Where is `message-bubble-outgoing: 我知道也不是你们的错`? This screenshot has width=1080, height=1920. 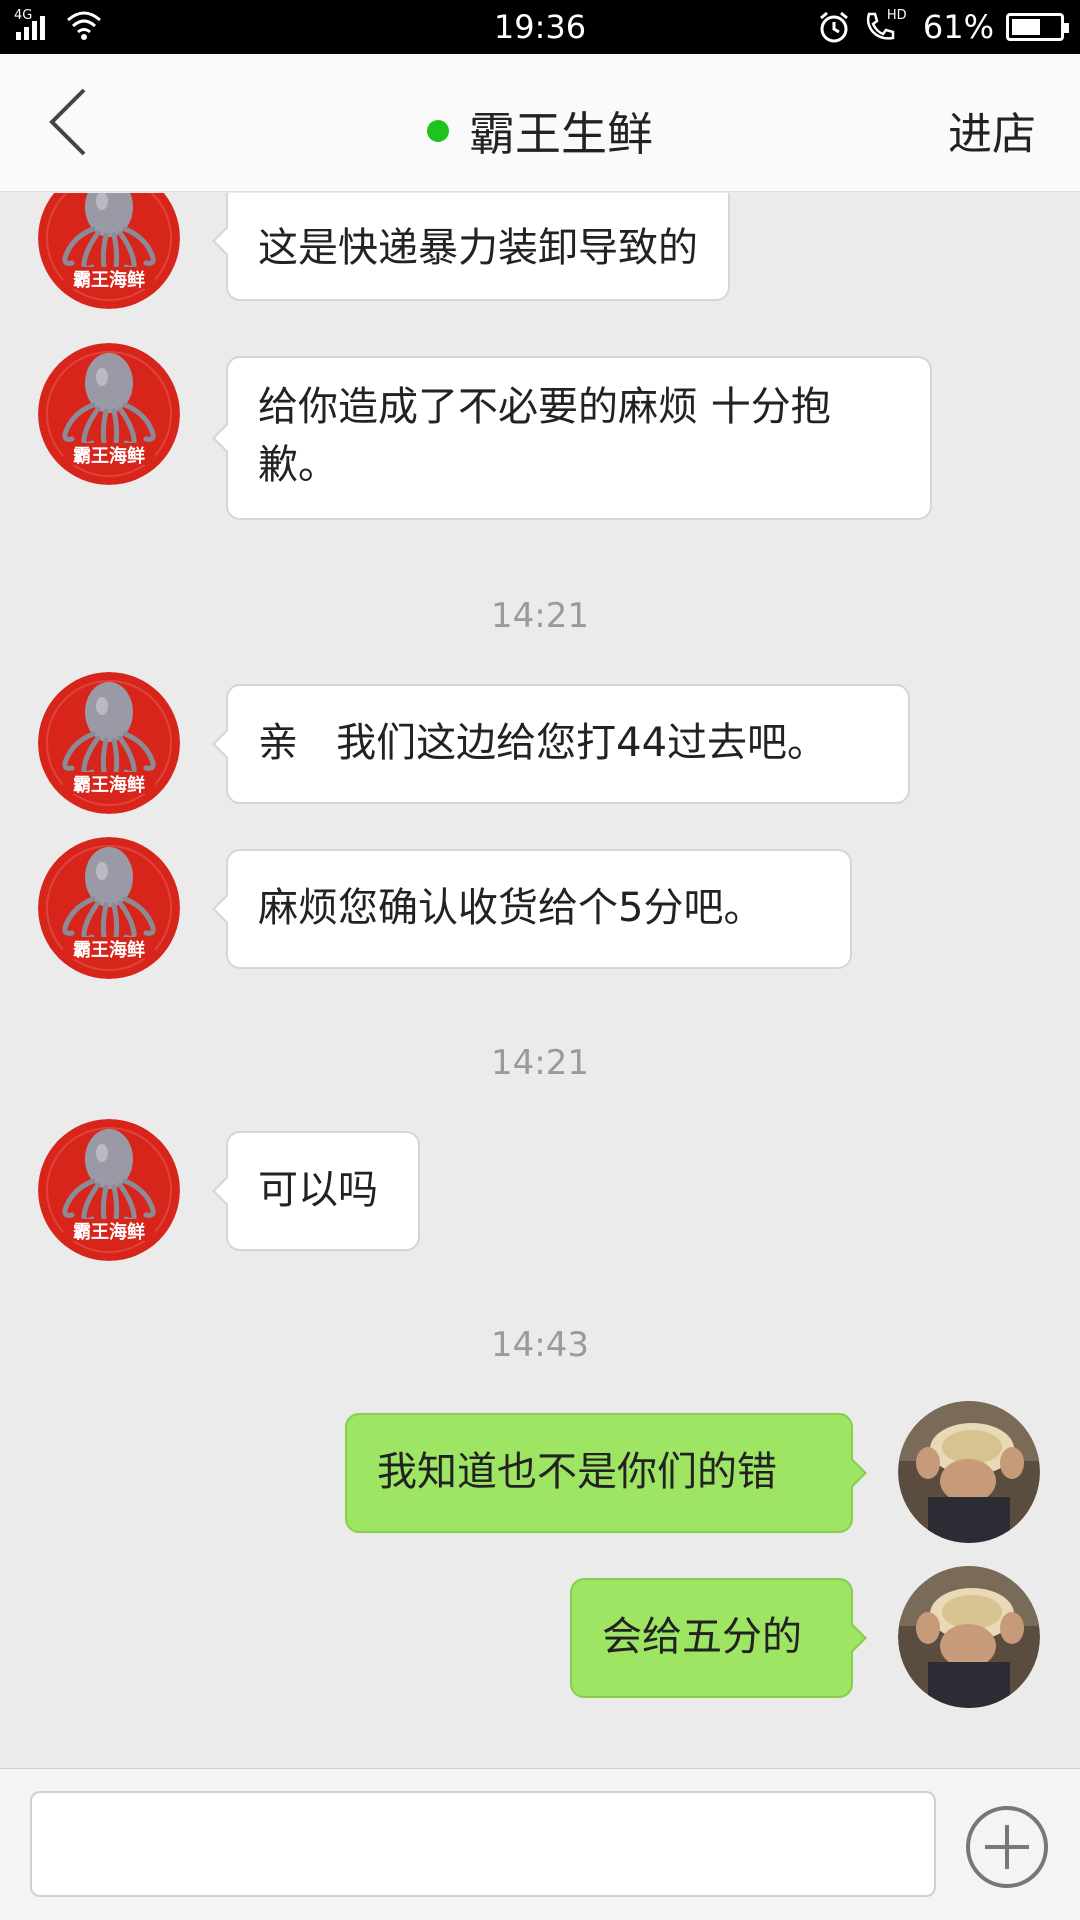
message-bubble-outgoing: 我知道也不是你们的错 is located at coordinates (606, 1473).